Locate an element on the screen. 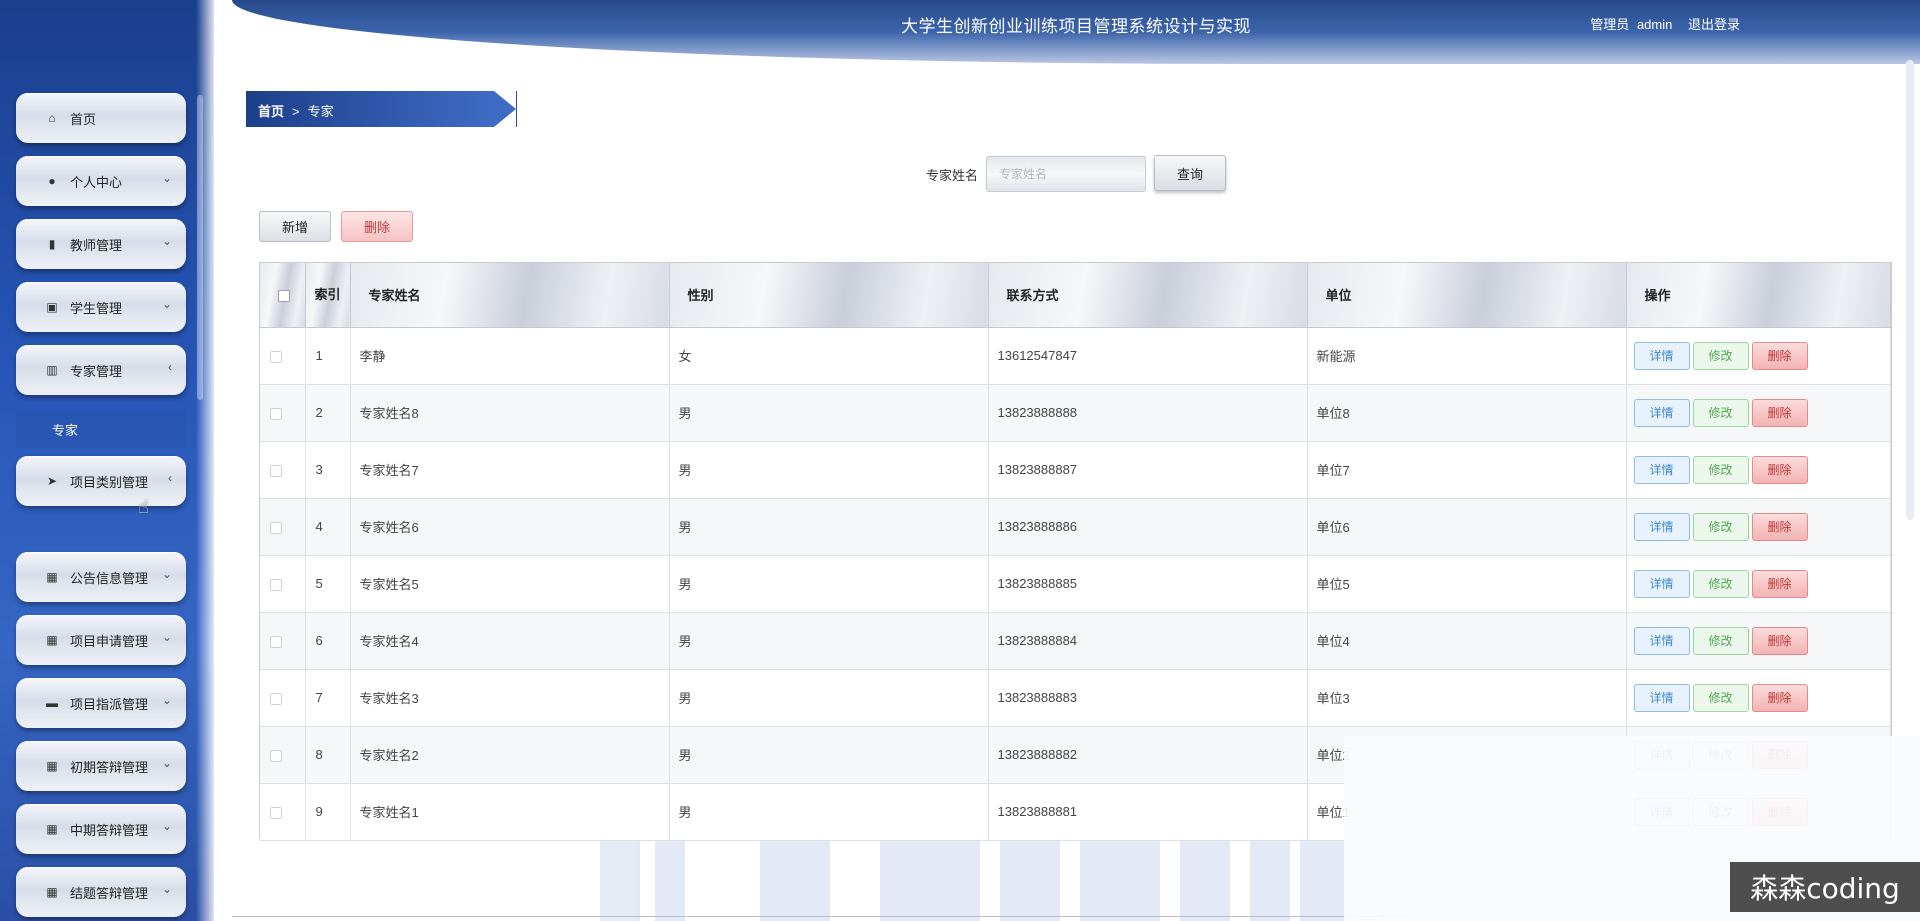 This screenshot has height=921, width=1920. select-all-checkbox is located at coordinates (284, 295).